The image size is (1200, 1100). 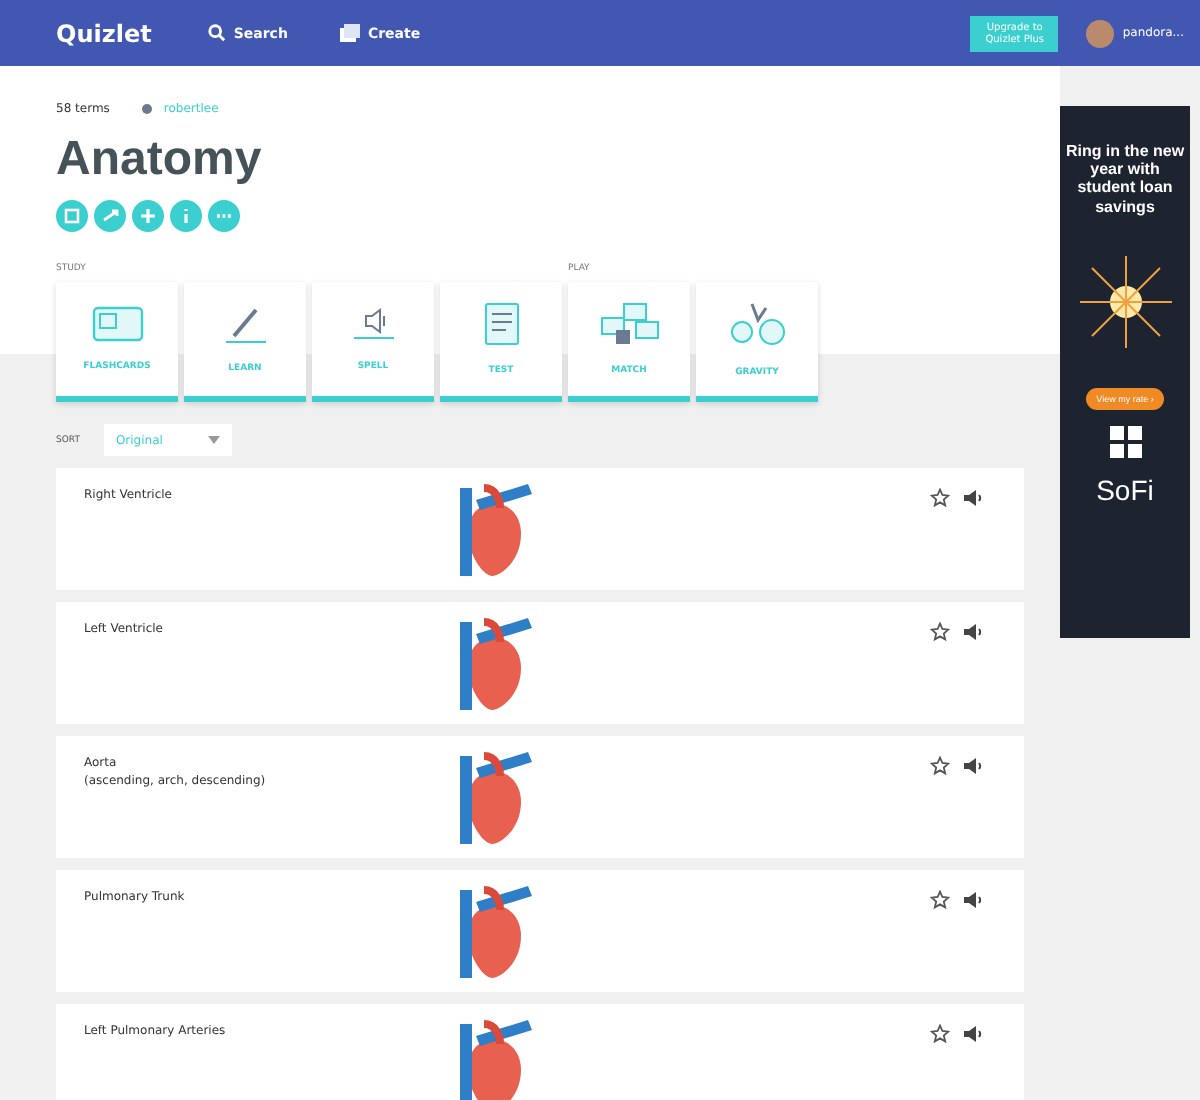 What do you see at coordinates (146, 109) in the screenshot?
I see `user-icon` at bounding box center [146, 109].